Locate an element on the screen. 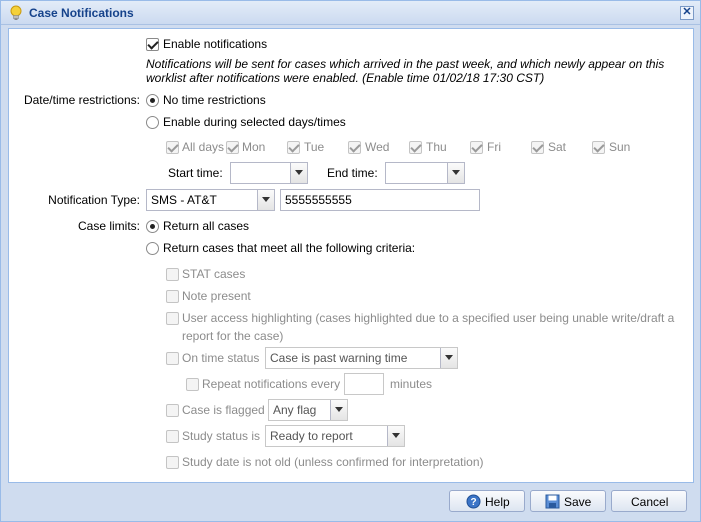  no-time-restrictions-radio is located at coordinates (152, 100).